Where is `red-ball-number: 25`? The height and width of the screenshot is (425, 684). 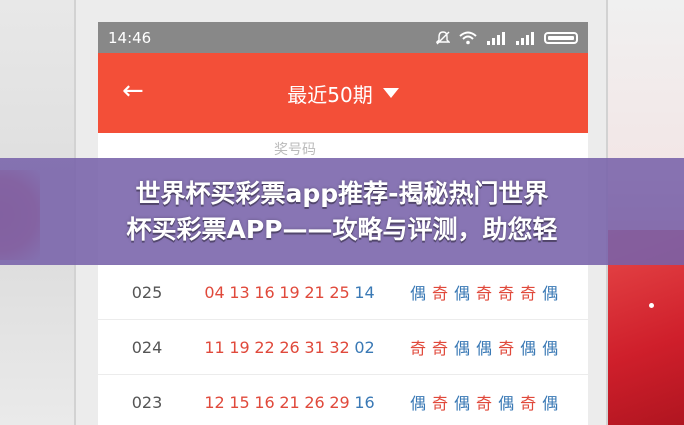 red-ball-number: 25 is located at coordinates (339, 292).